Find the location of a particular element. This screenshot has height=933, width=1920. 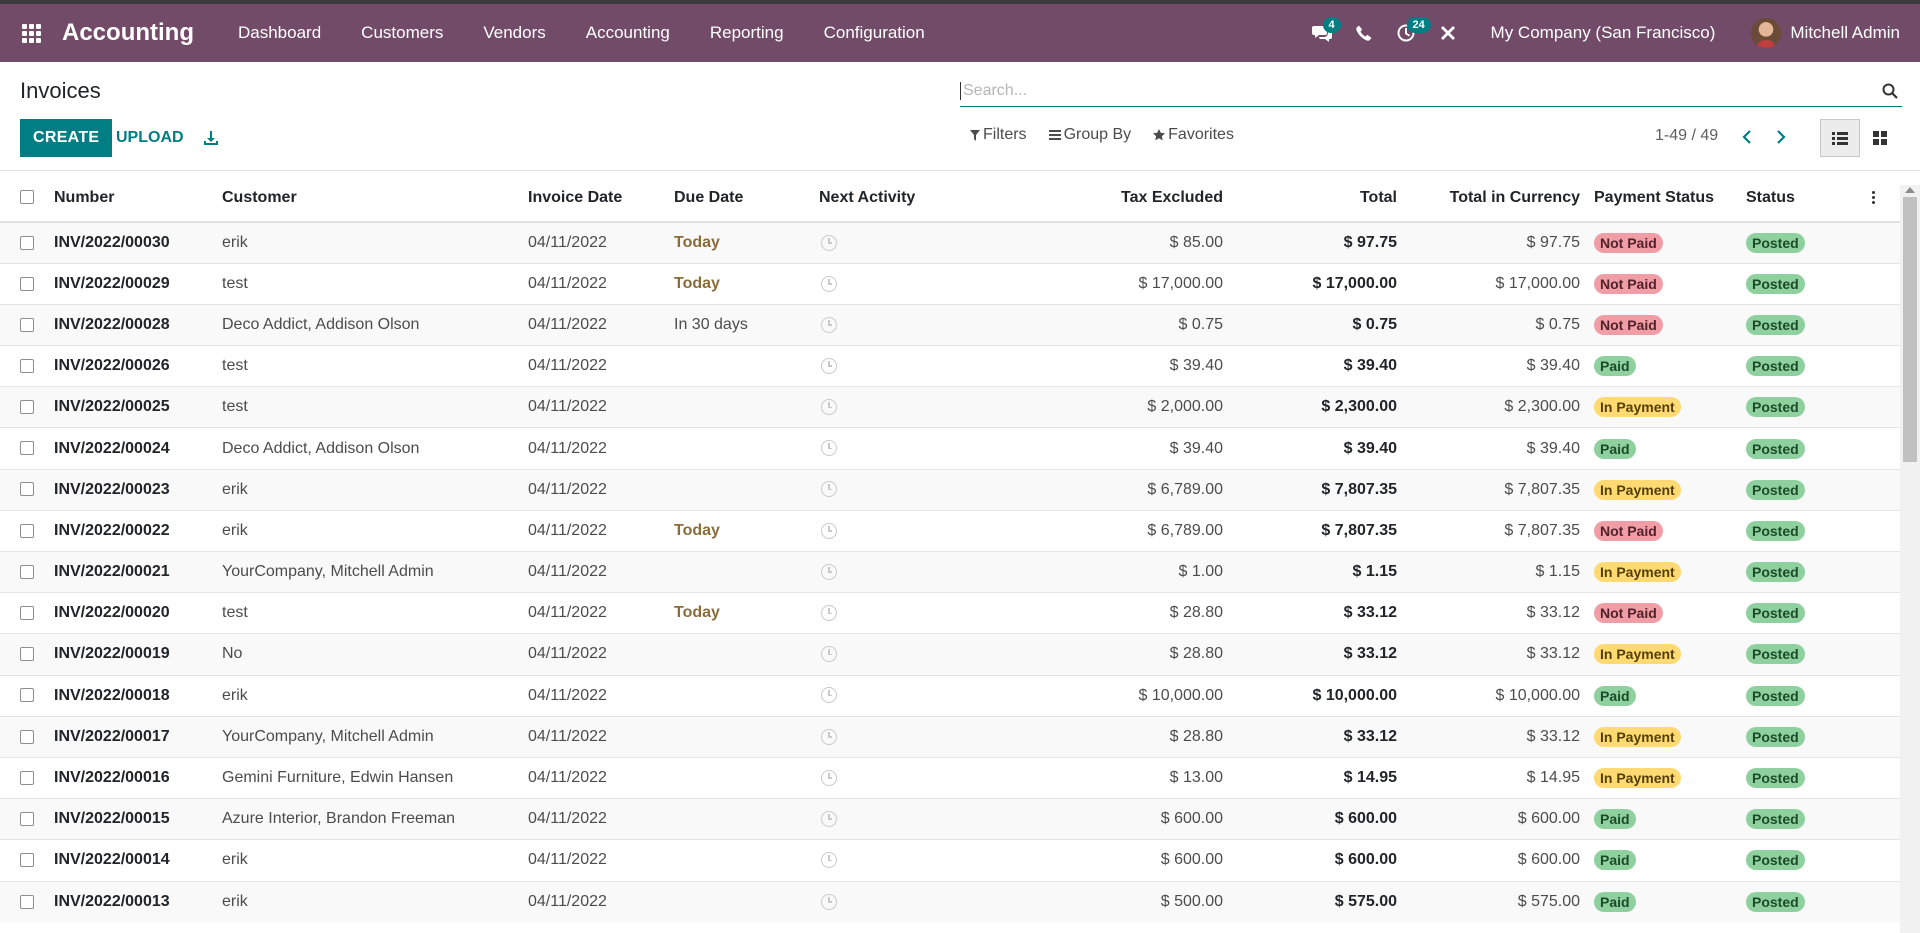

total-in-currency-amount: $ 600.00 is located at coordinates (1492, 819).